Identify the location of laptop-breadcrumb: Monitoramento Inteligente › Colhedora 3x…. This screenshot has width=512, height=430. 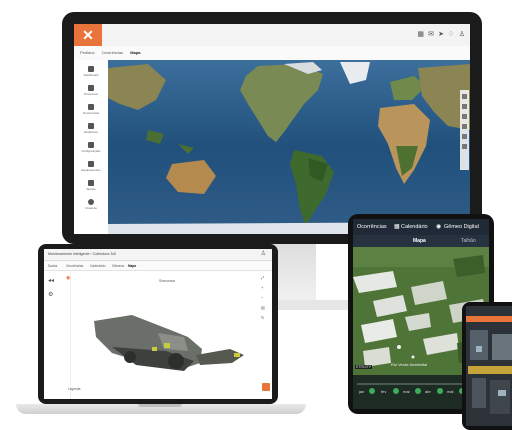
(82, 254).